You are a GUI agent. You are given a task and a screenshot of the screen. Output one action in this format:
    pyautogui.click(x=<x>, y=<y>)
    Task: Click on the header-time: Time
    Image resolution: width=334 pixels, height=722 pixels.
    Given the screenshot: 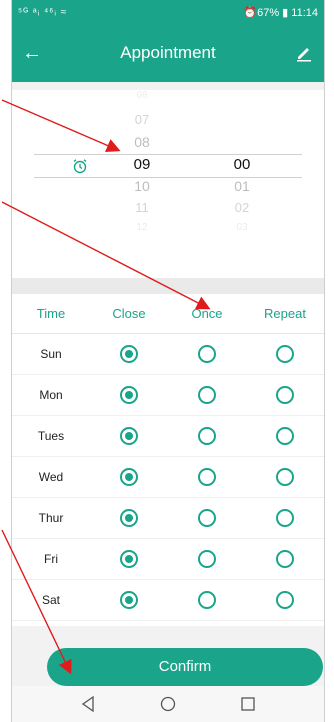 What is the action you would take?
    pyautogui.click(x=51, y=313)
    